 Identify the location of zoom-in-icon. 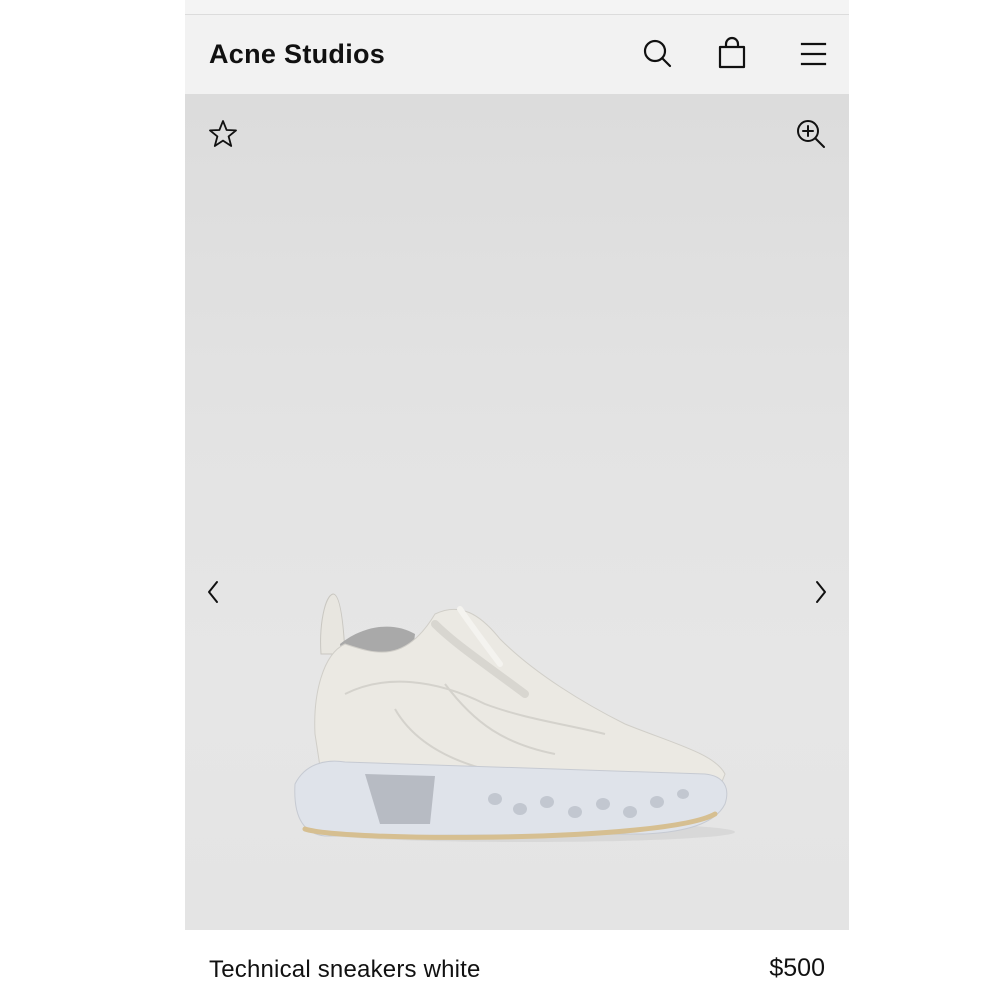
(811, 134).